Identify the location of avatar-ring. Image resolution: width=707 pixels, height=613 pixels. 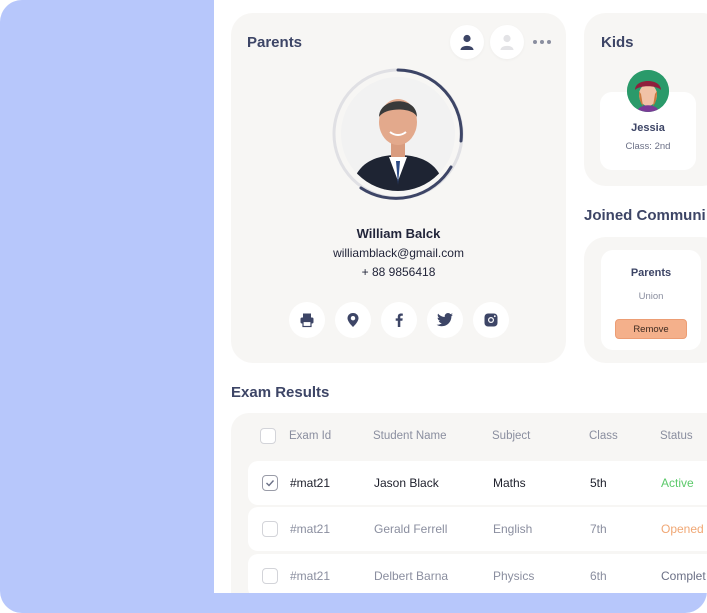
(398, 134).